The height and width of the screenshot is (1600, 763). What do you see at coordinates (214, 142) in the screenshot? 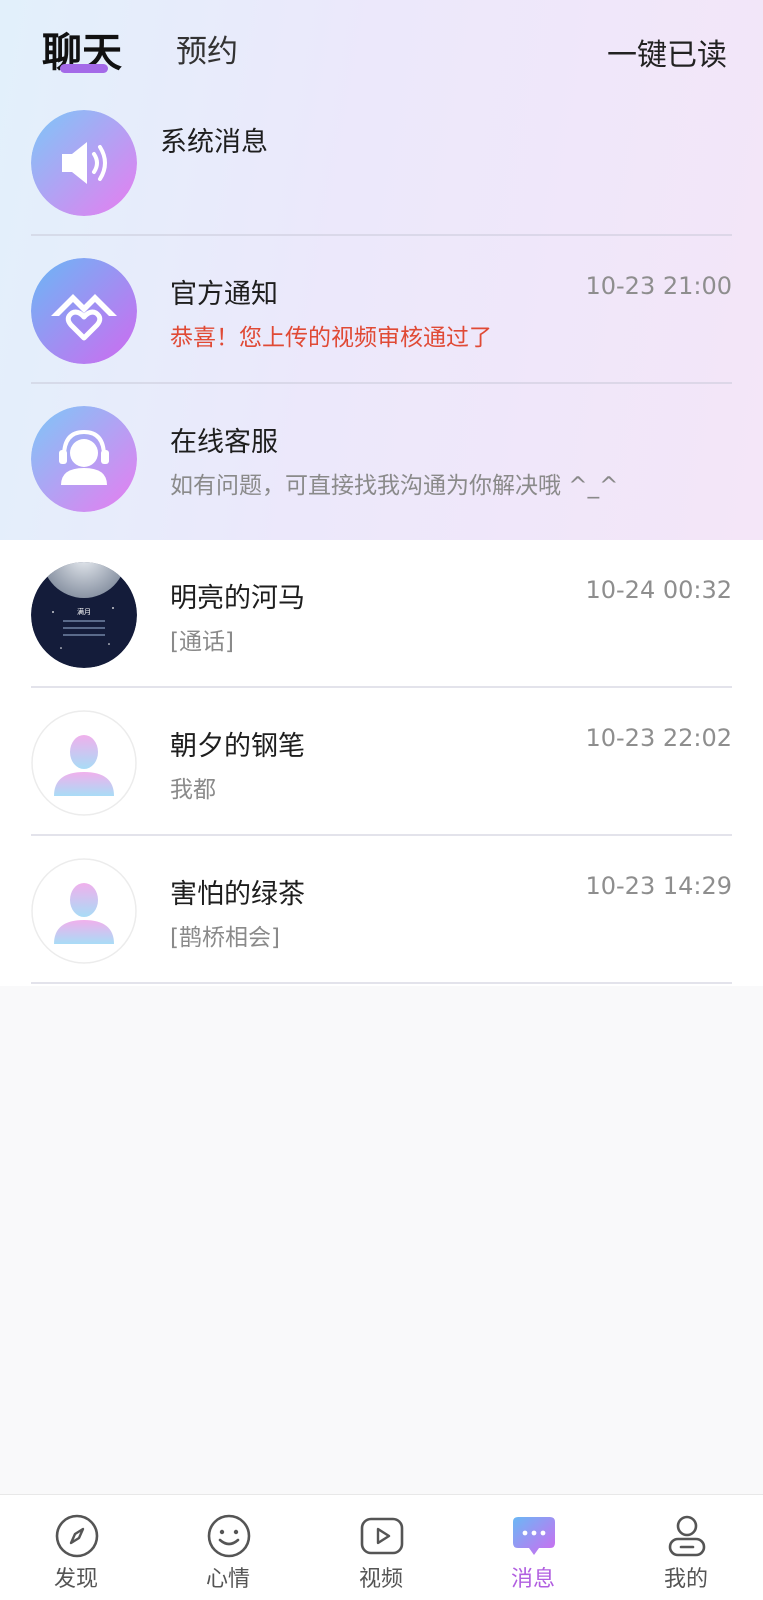
I see `system-message-title: 系统消息` at bounding box center [214, 142].